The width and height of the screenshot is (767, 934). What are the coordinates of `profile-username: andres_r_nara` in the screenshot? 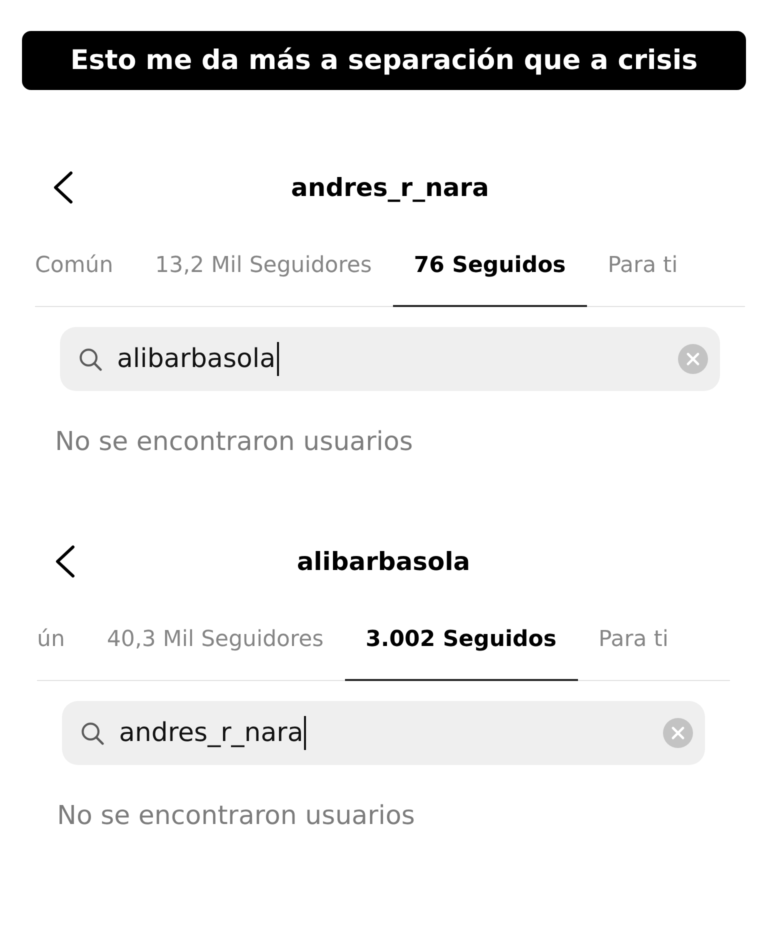 It's located at (390, 187).